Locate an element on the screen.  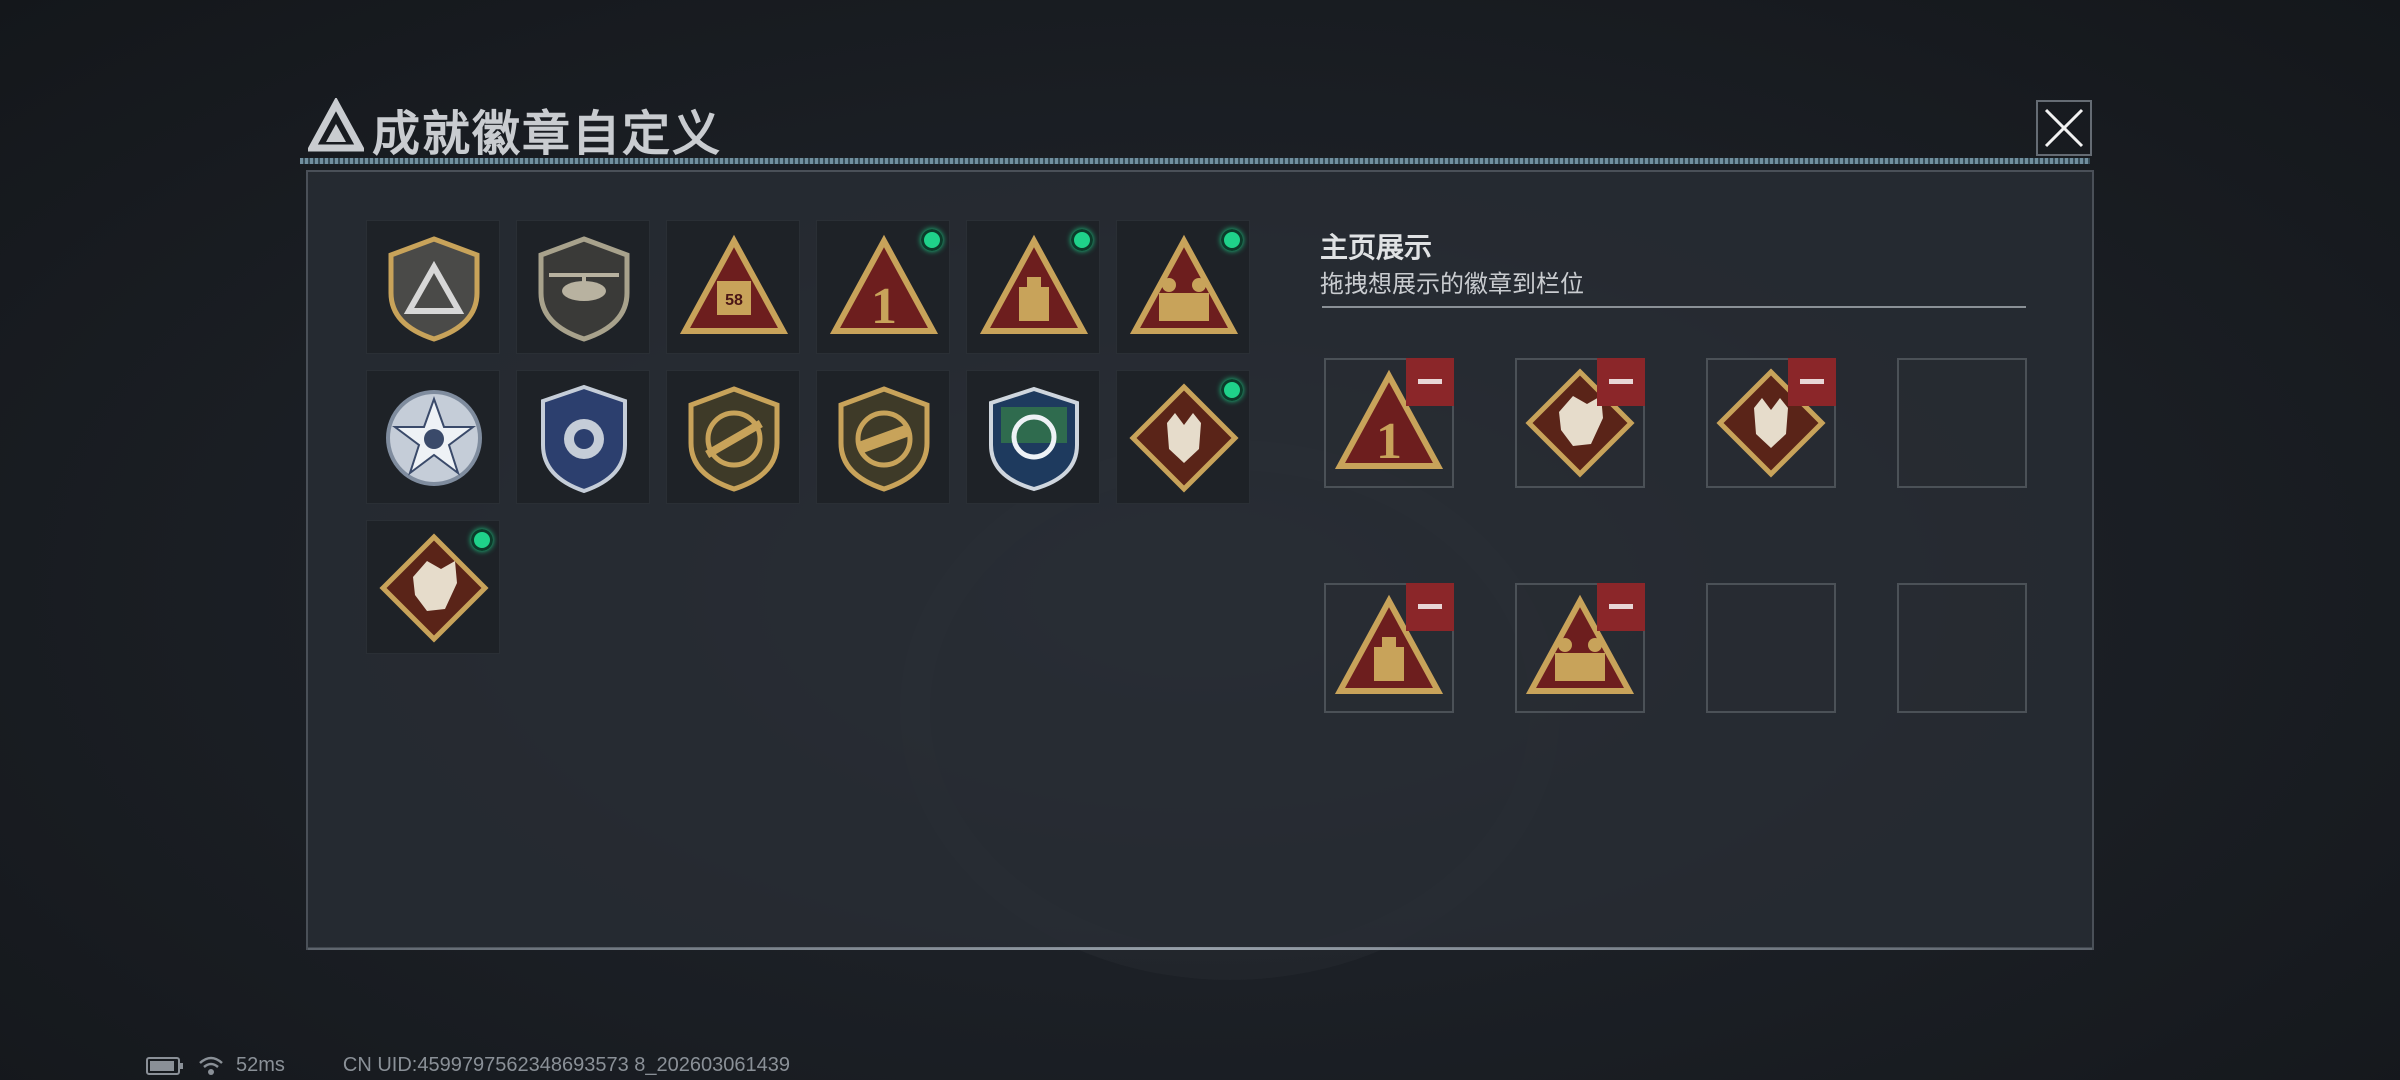
title-bar: 成就徽章自定义 is located at coordinates (1200, 130).